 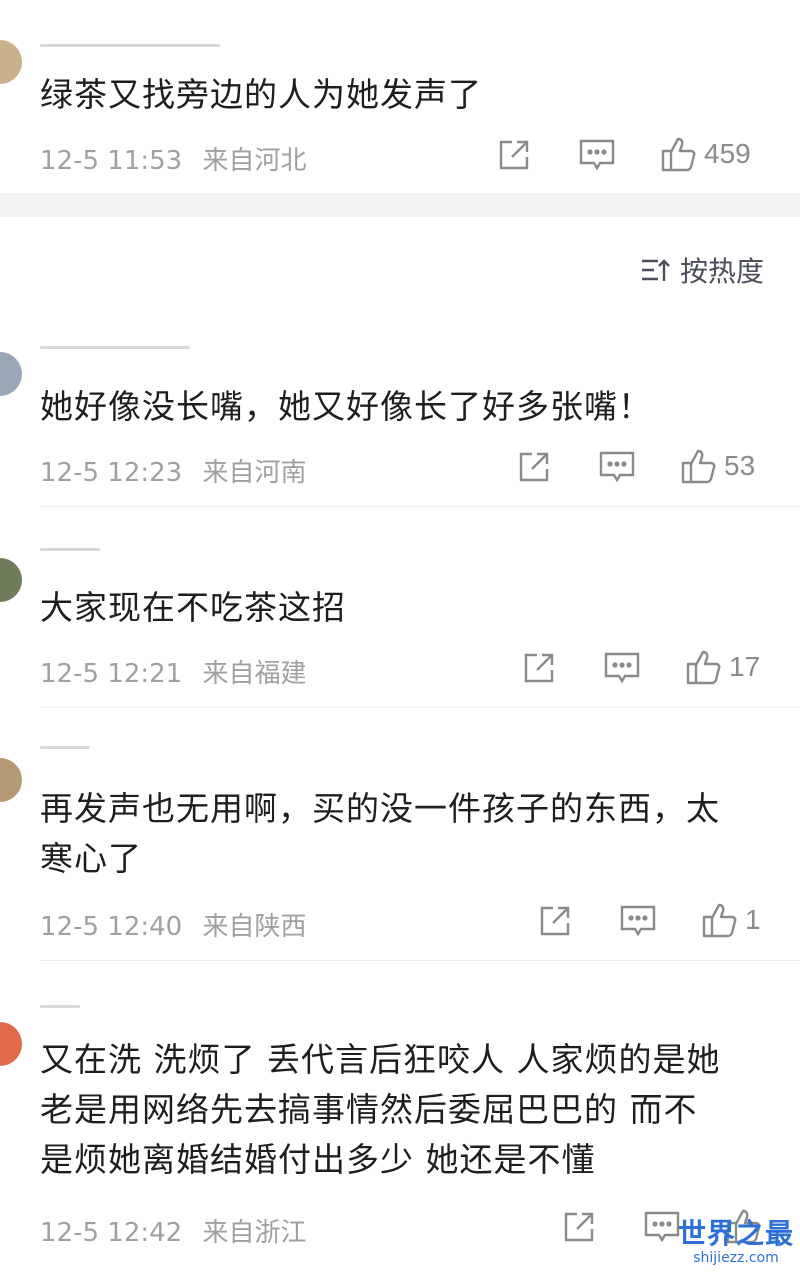 I want to click on comment-time: 12:40, so click(x=145, y=927).